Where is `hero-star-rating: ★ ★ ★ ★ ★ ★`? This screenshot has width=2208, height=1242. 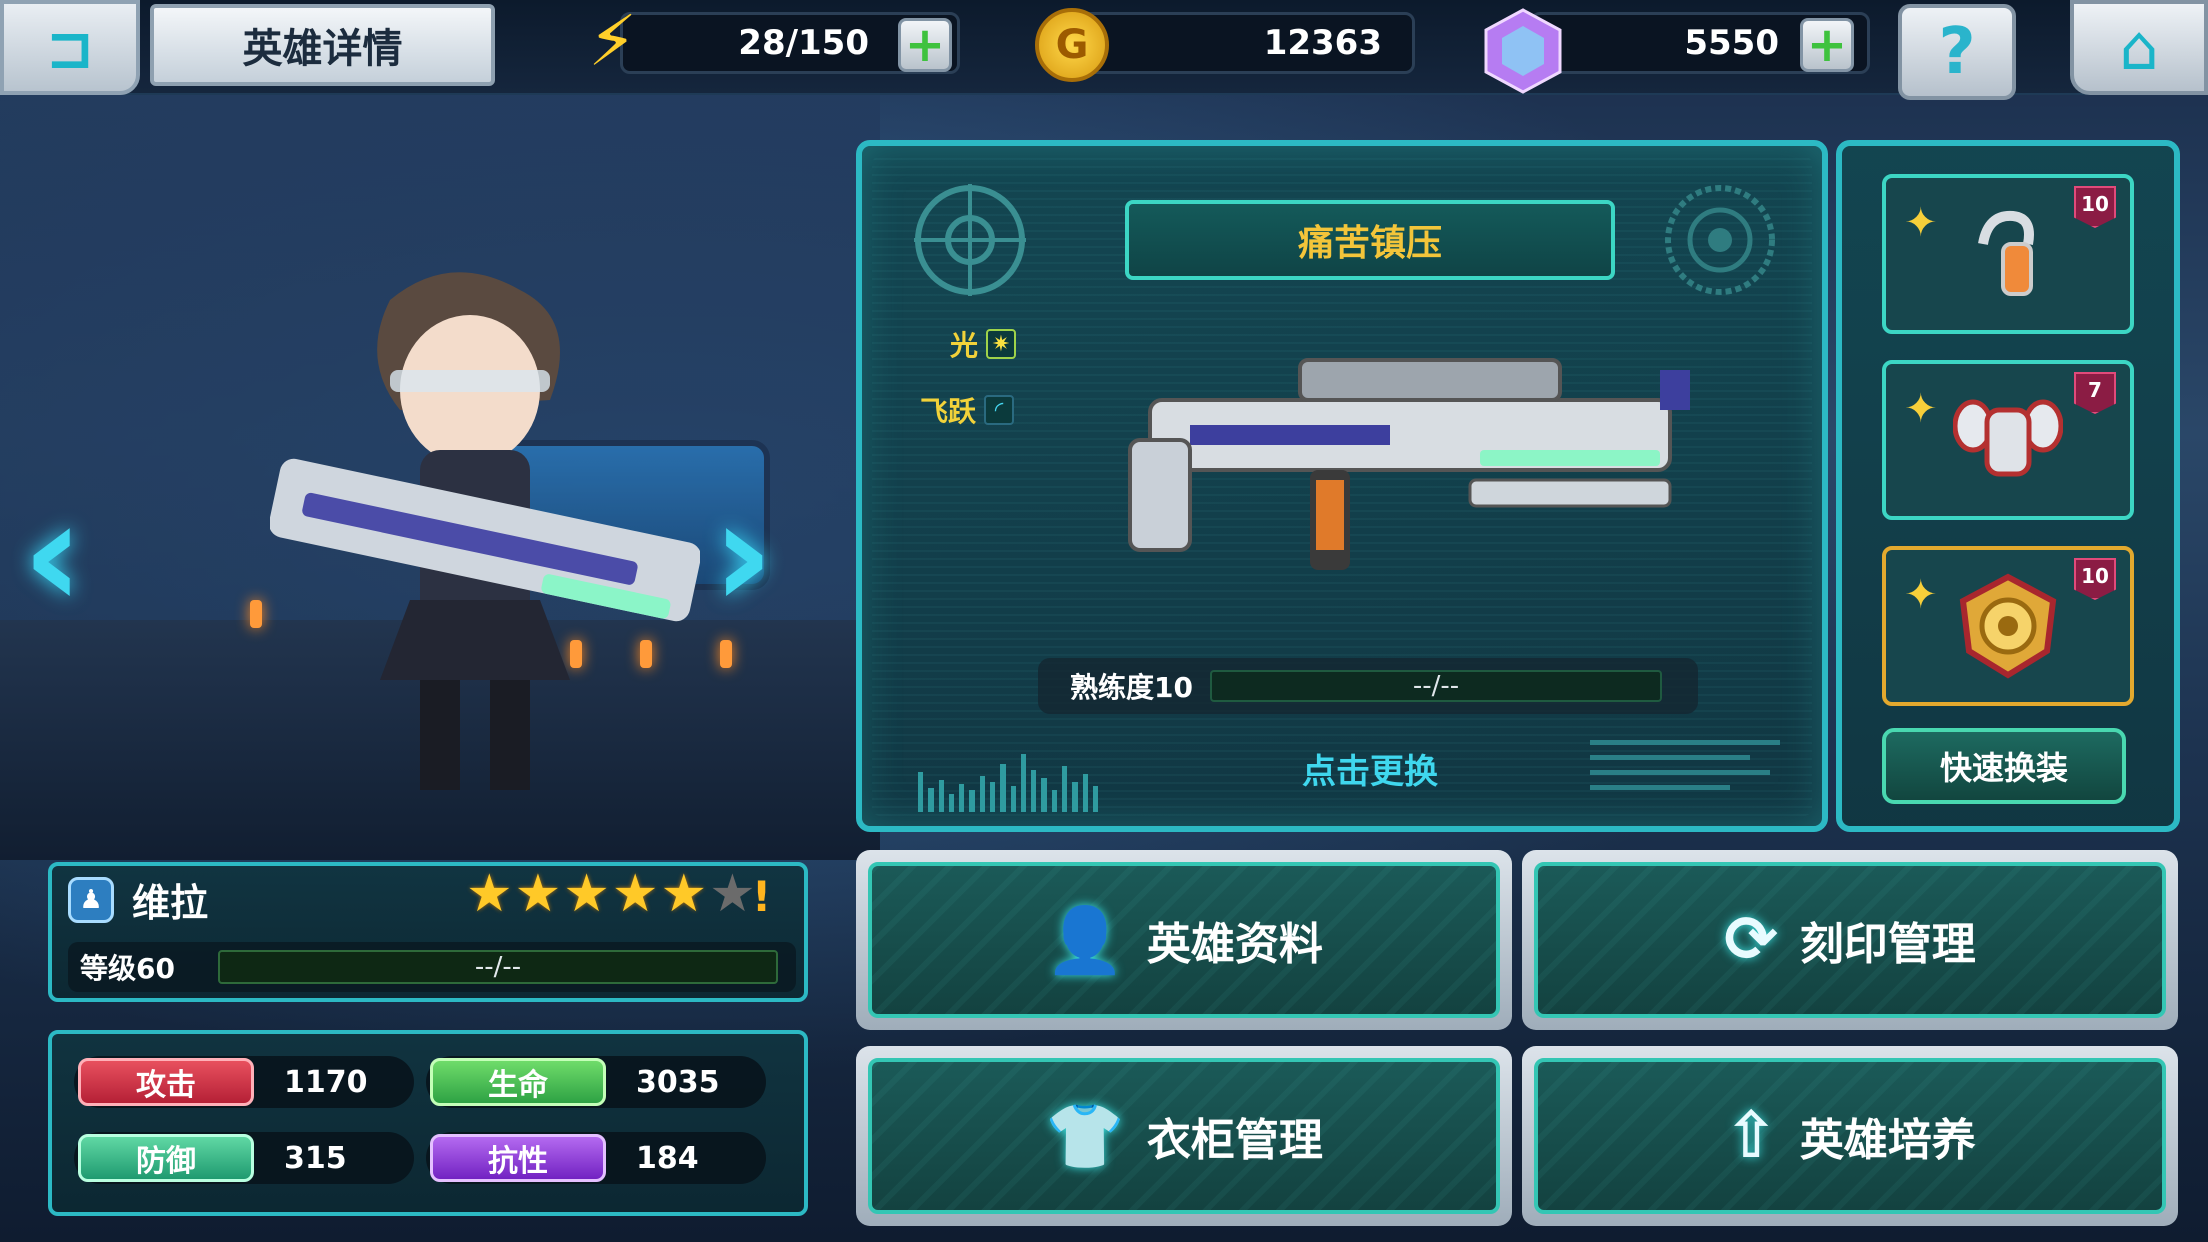 hero-star-rating: ★ ★ ★ ★ ★ ★ is located at coordinates (611, 894).